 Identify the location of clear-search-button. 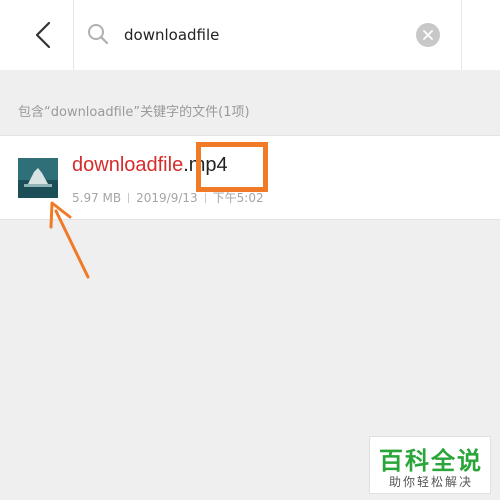
(428, 35).